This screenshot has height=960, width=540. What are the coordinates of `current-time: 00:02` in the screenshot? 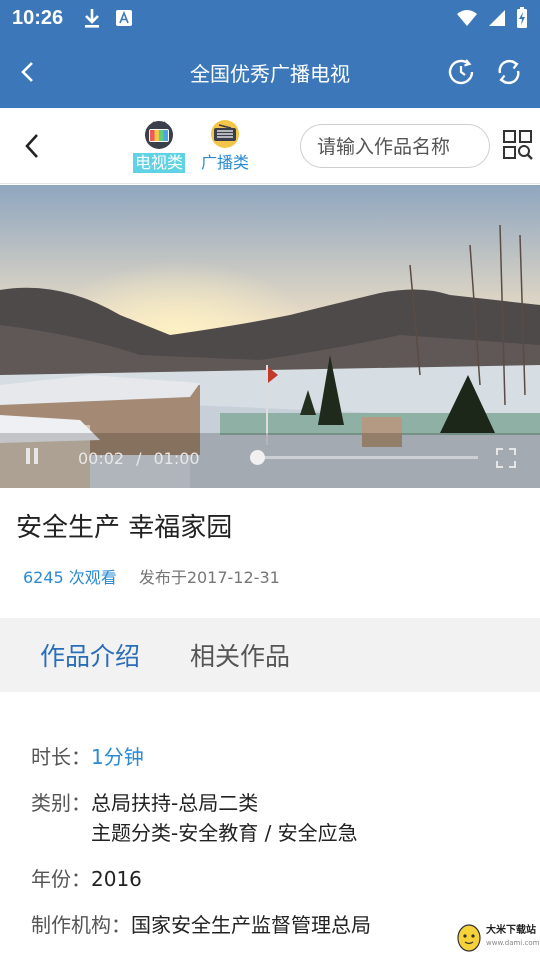 It's located at (101, 458).